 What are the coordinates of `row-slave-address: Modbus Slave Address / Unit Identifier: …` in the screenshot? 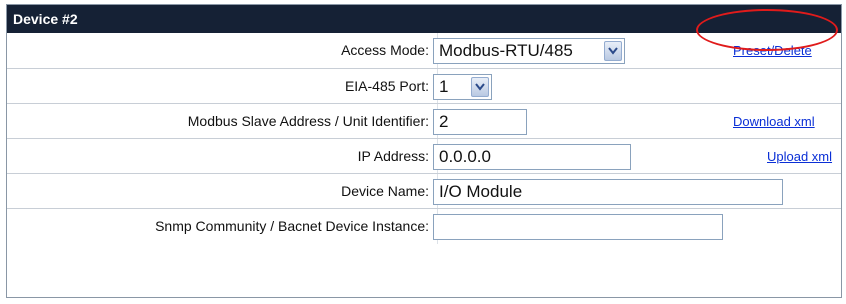 It's located at (424, 121).